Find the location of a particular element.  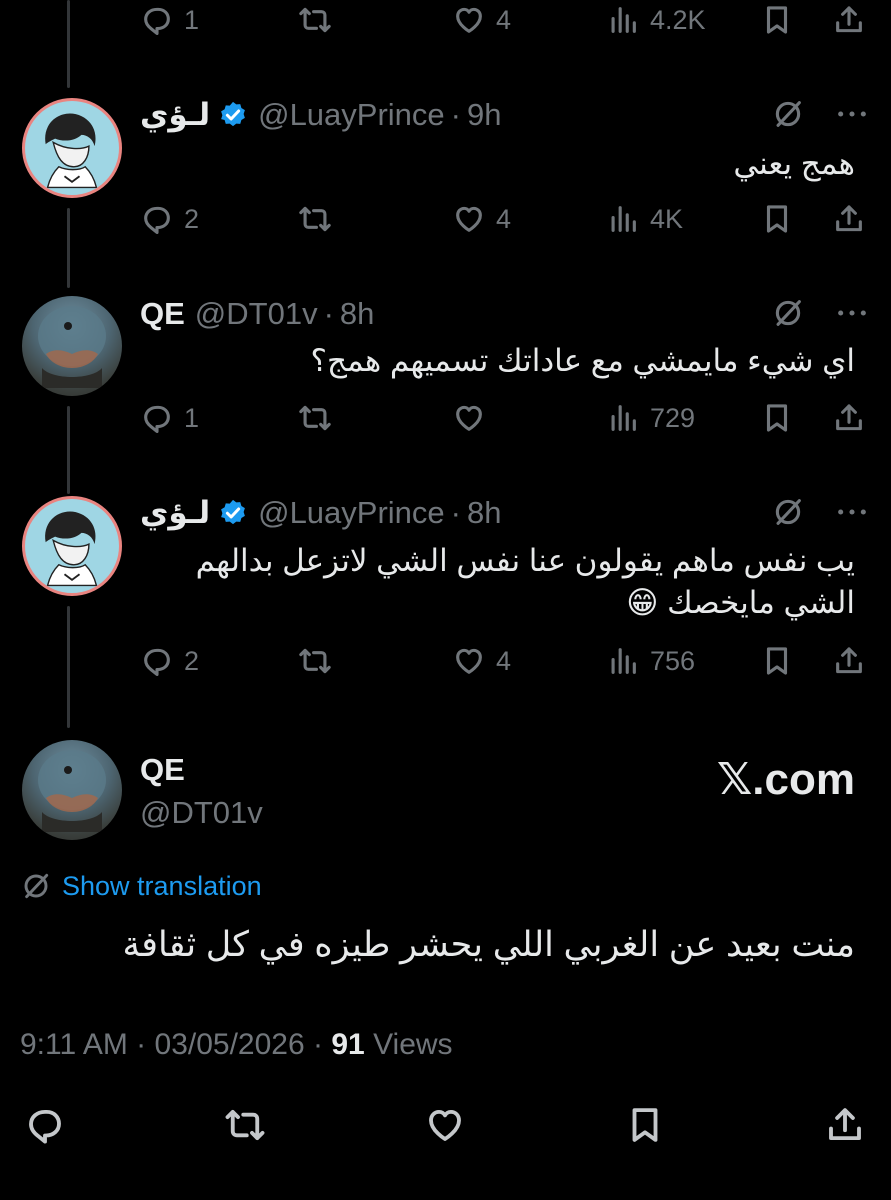

views-button: 729 is located at coordinates (650, 418).